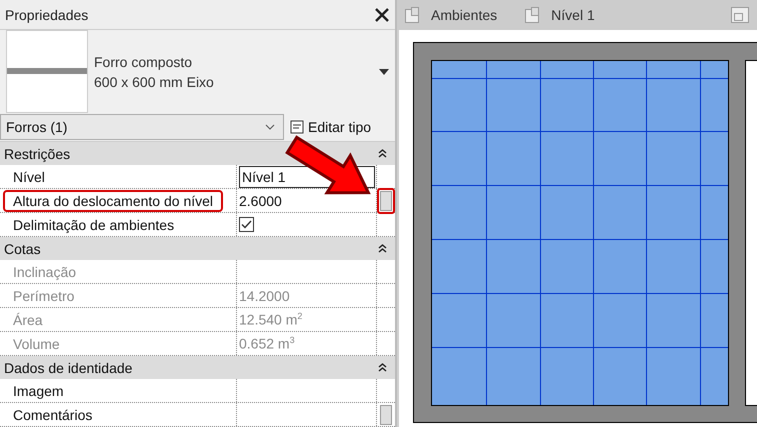 The height and width of the screenshot is (427, 757). I want to click on property-value: 2.6000, so click(260, 200).